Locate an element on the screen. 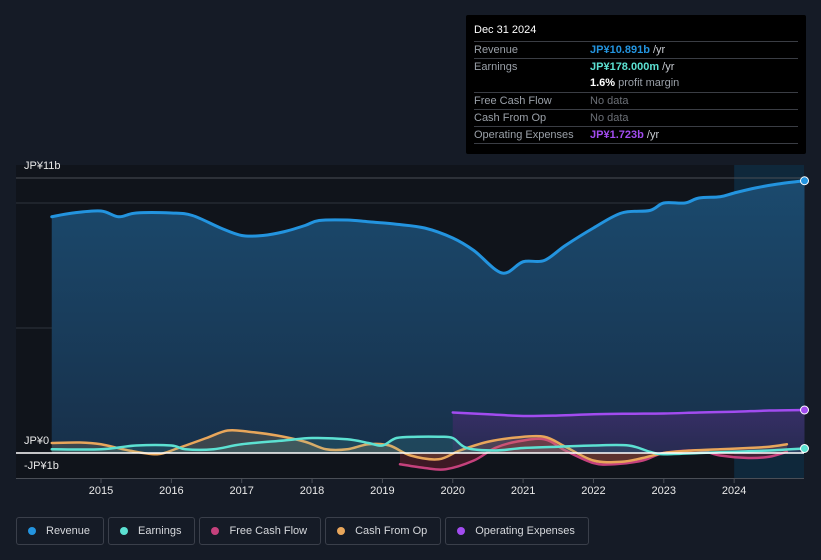  x-tick-label: 2022 is located at coordinates (593, 491).